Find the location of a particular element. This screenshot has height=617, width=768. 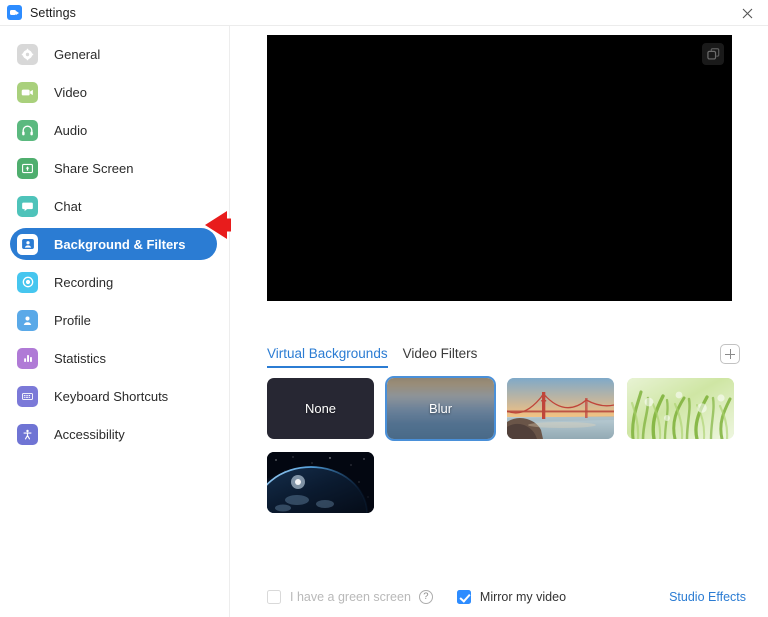

background-option-none: None is located at coordinates (320, 408).